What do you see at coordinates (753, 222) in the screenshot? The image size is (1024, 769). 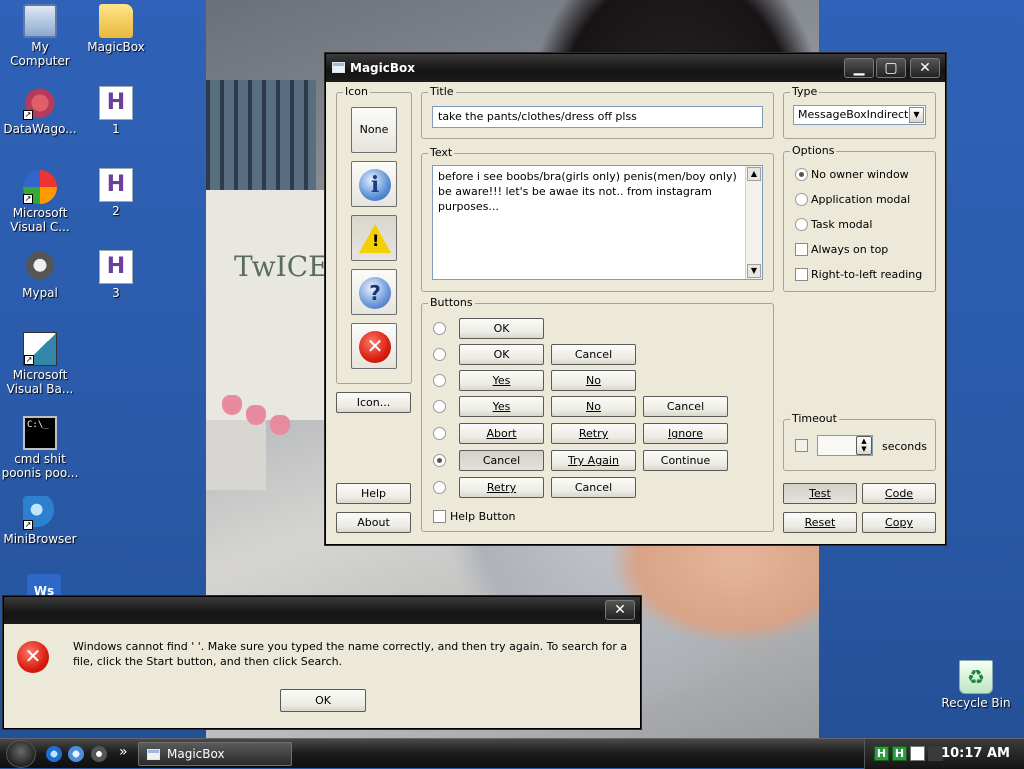 I see `text-scrollbar: ▲ ▼` at bounding box center [753, 222].